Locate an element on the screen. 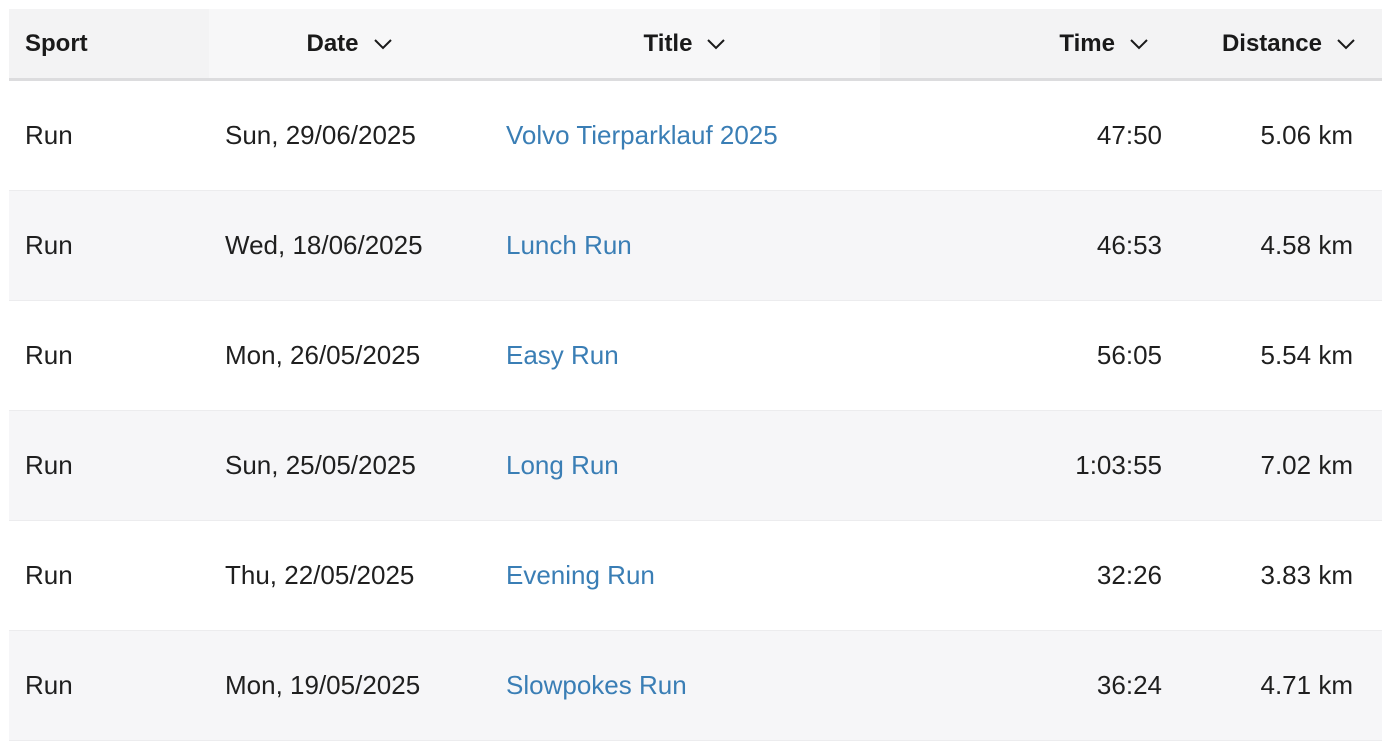  column-header-title: Title is located at coordinates (685, 45).